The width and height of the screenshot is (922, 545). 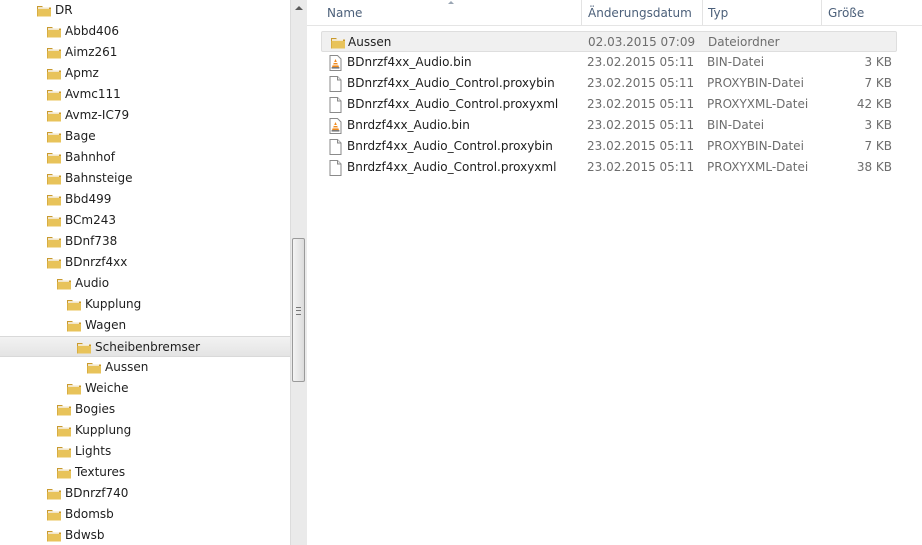 I want to click on scrollbar-thumb, so click(x=298, y=310).